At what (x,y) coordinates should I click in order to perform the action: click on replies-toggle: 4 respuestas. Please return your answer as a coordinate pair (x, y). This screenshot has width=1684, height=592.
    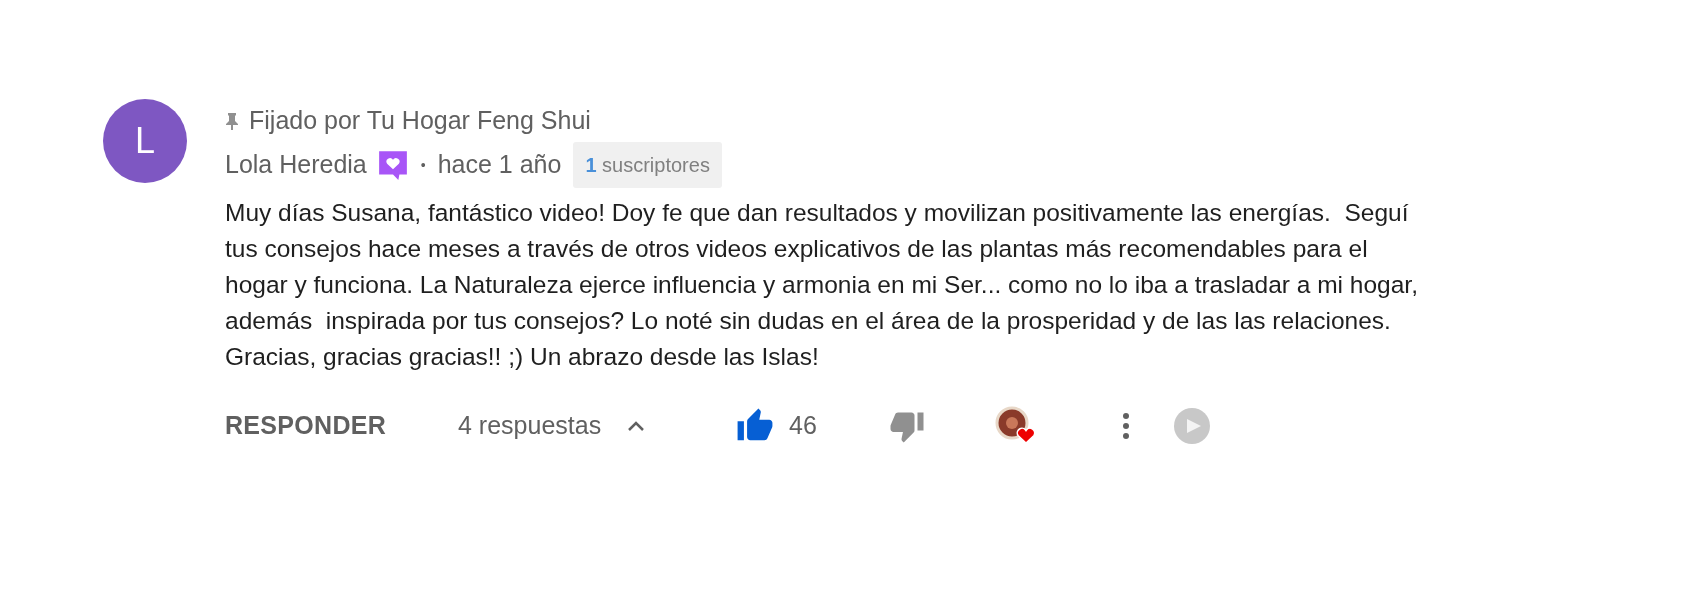
    Looking at the image, I should click on (596, 426).